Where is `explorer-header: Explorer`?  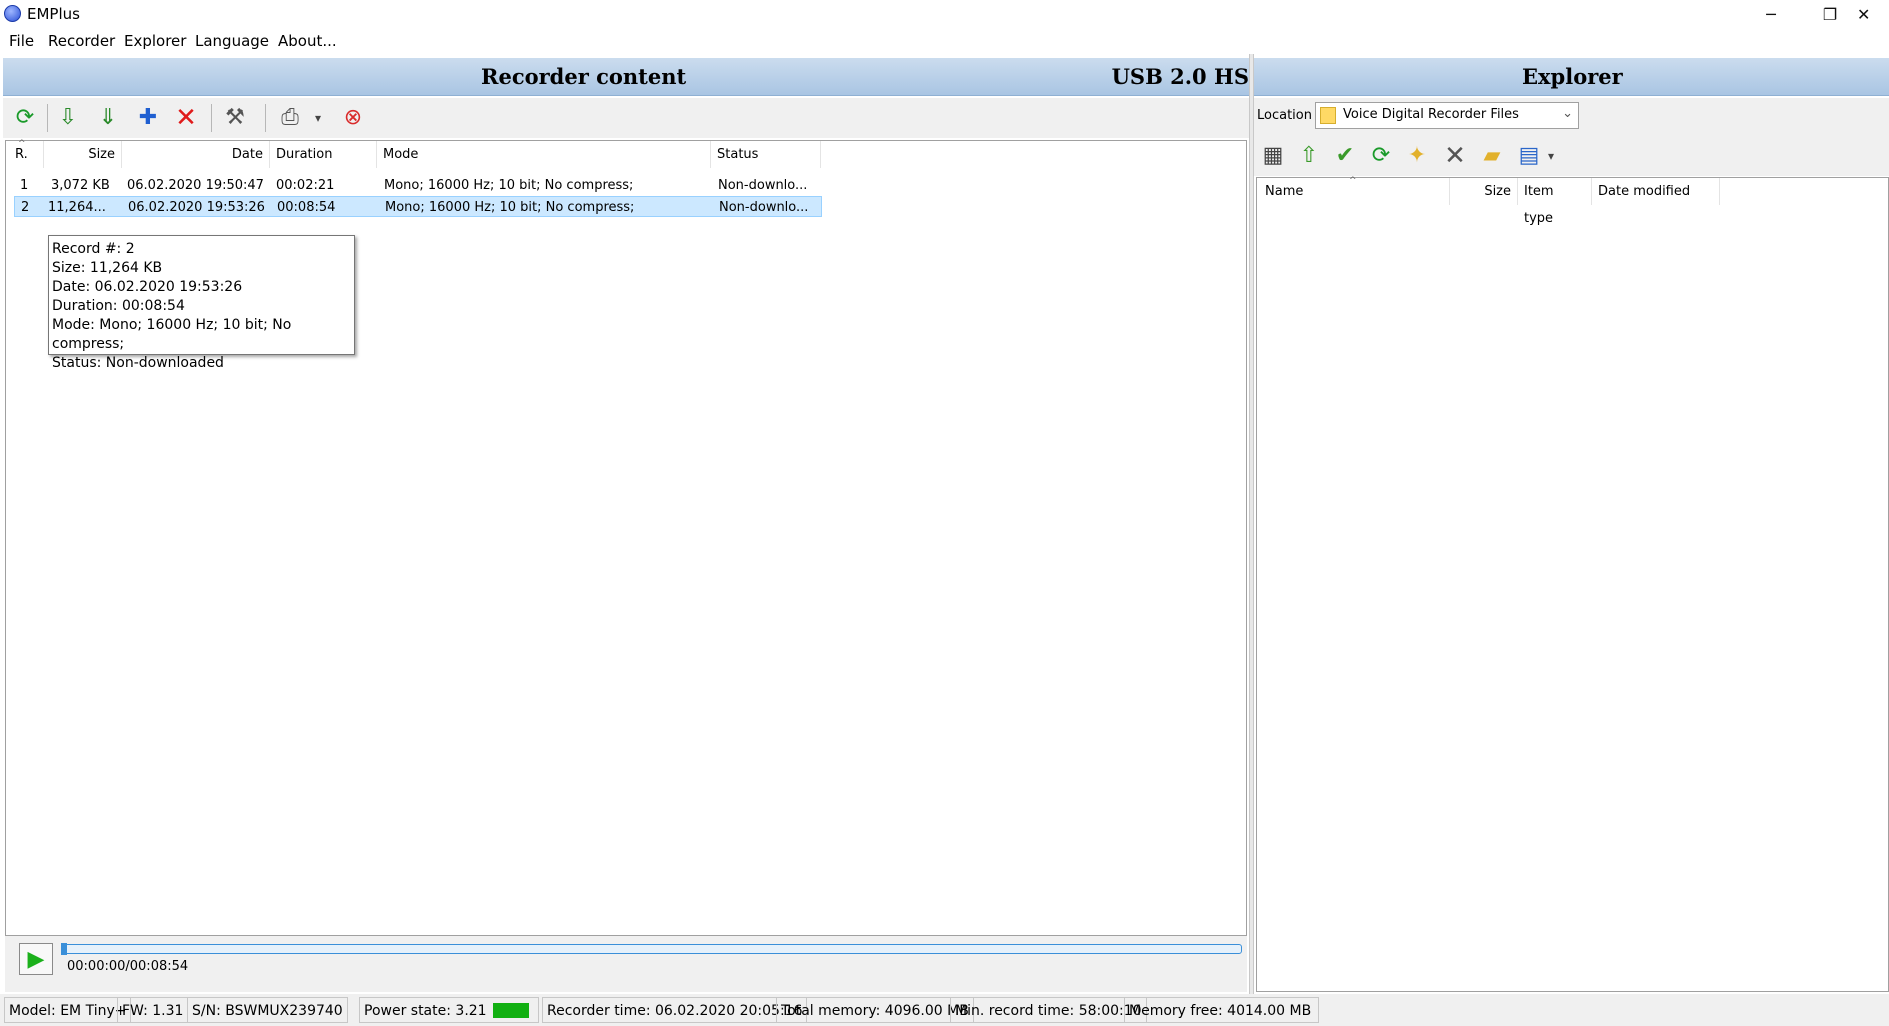 explorer-header: Explorer is located at coordinates (1571, 77).